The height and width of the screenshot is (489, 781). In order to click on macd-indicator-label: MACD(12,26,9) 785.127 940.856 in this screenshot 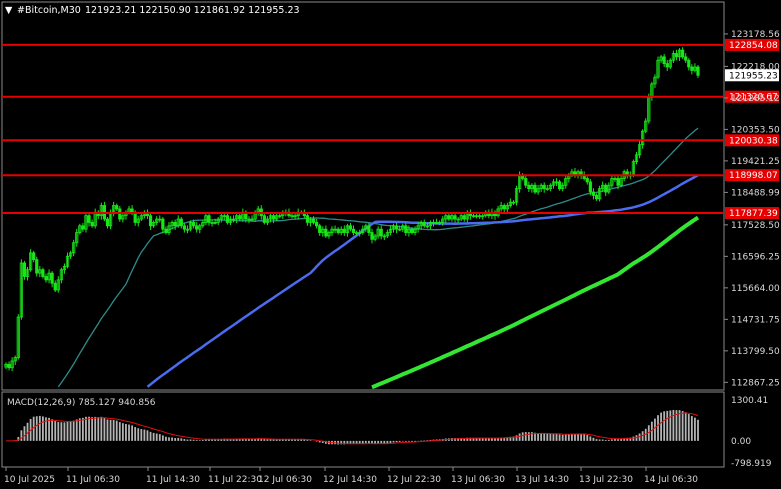, I will do `click(81, 403)`.